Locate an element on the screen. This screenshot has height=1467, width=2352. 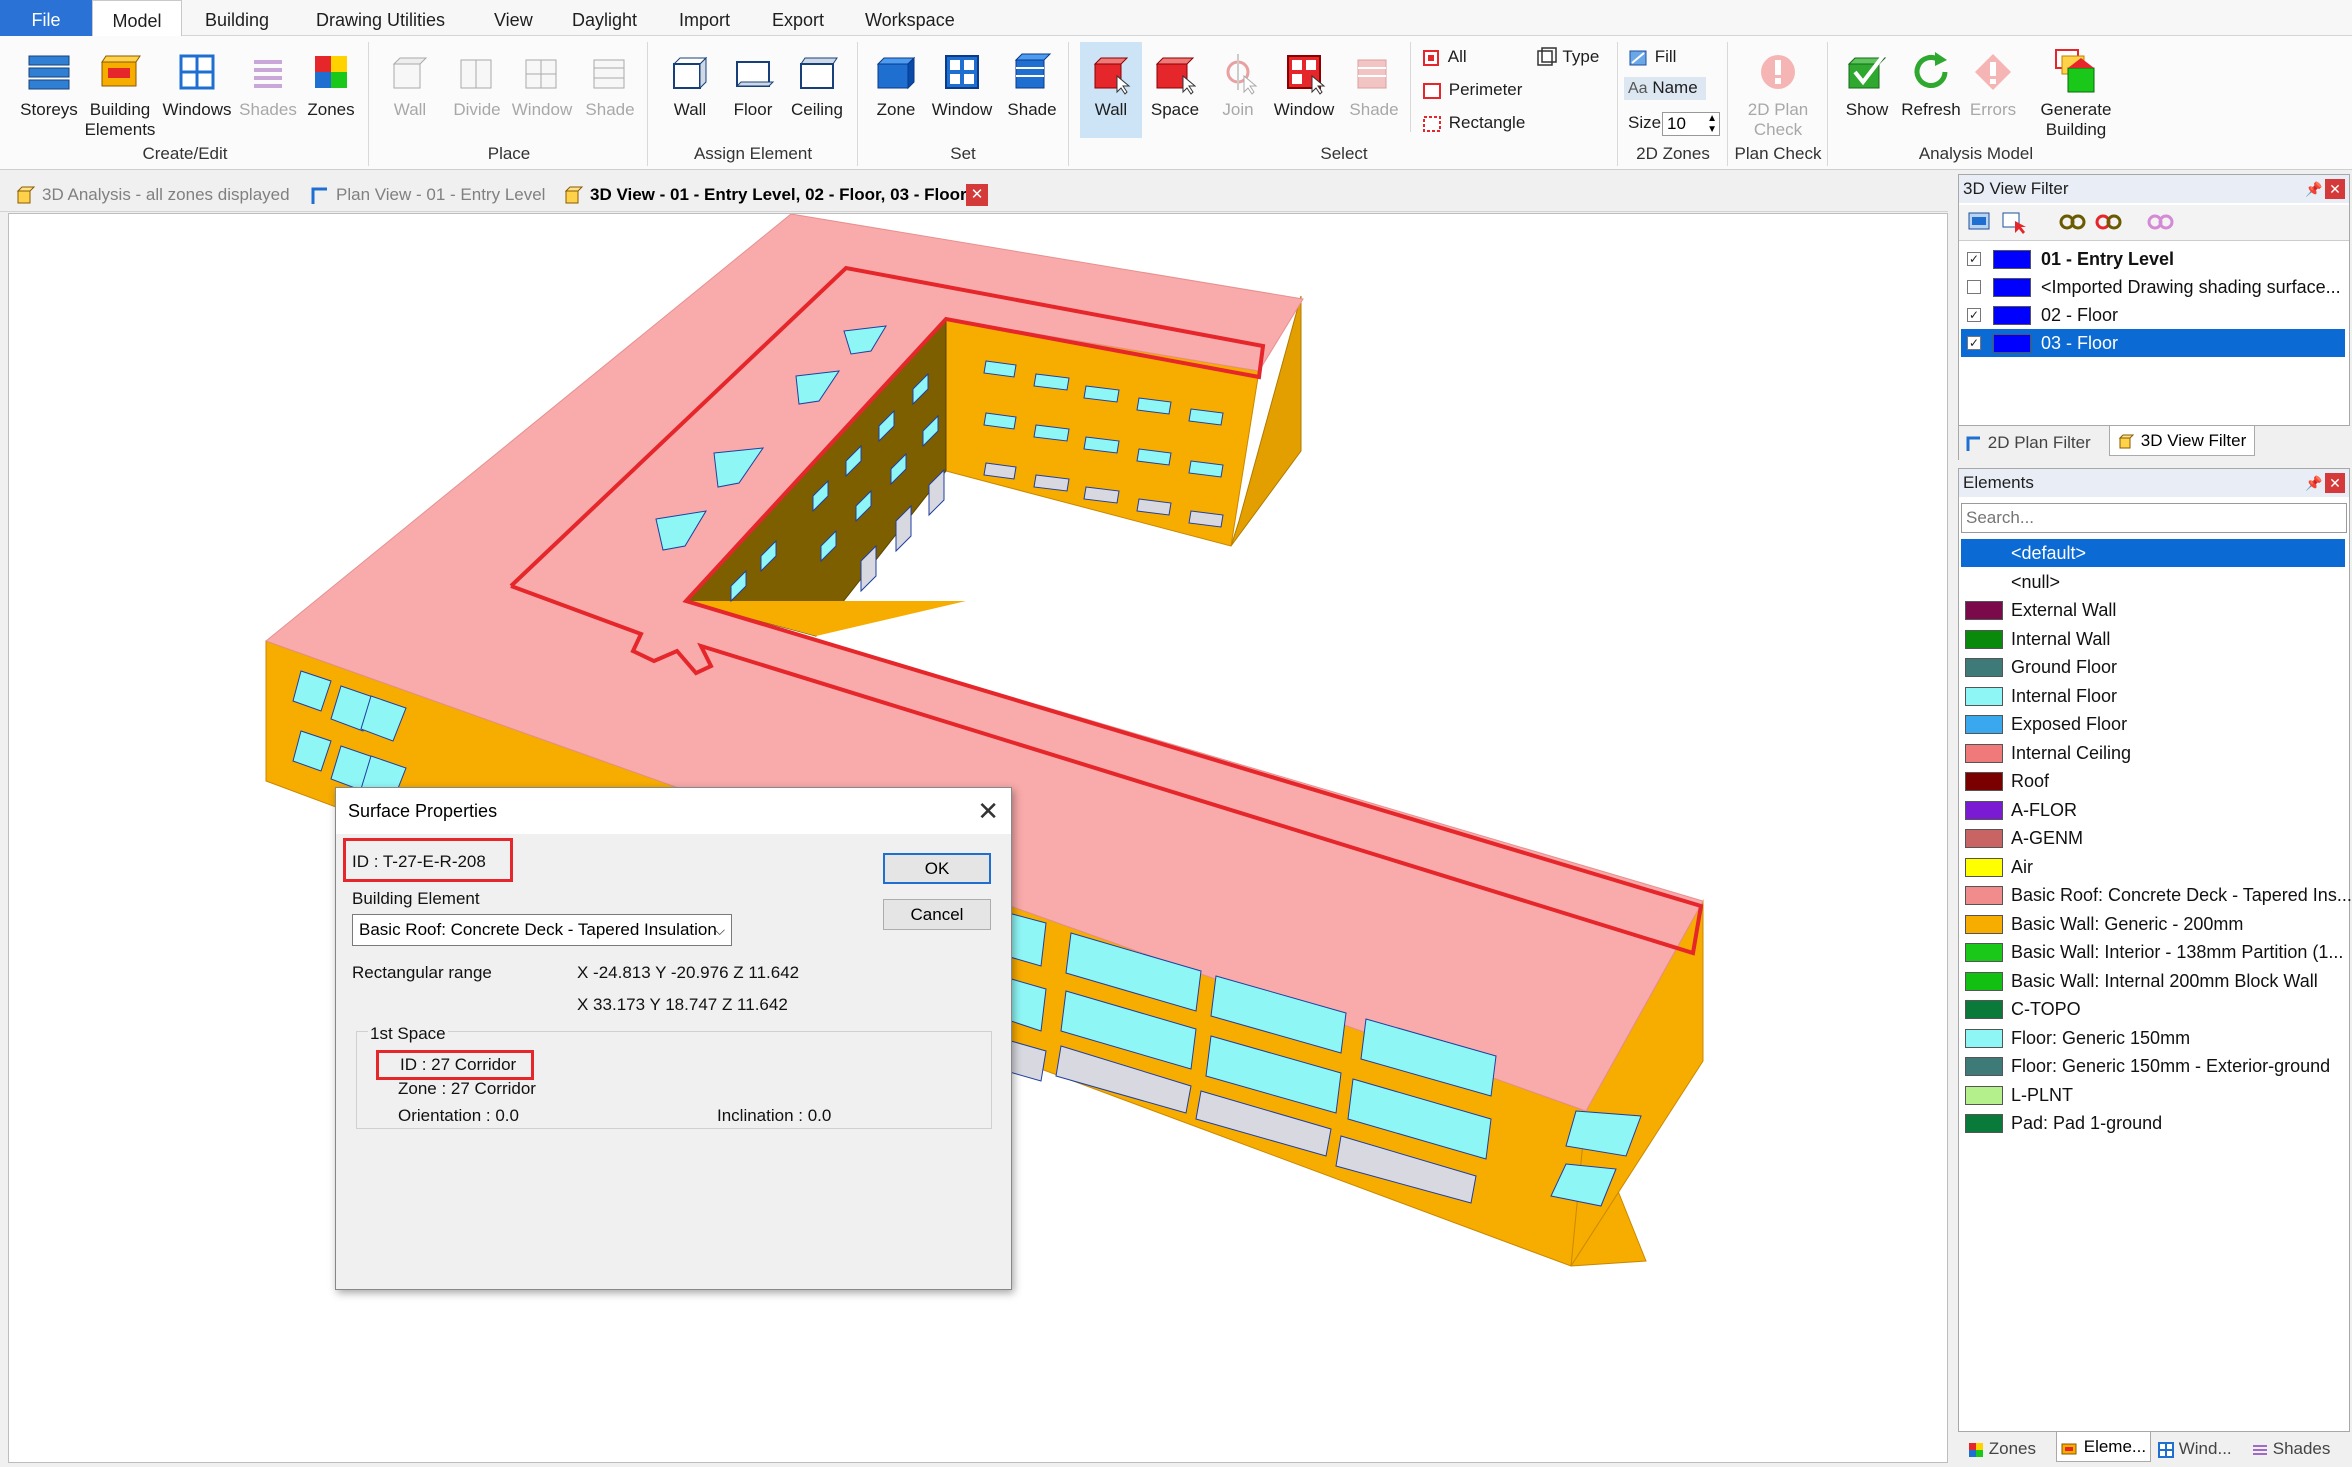
tab-plan-view: Plan View - 01 - Entry Level is located at coordinates (427, 195).